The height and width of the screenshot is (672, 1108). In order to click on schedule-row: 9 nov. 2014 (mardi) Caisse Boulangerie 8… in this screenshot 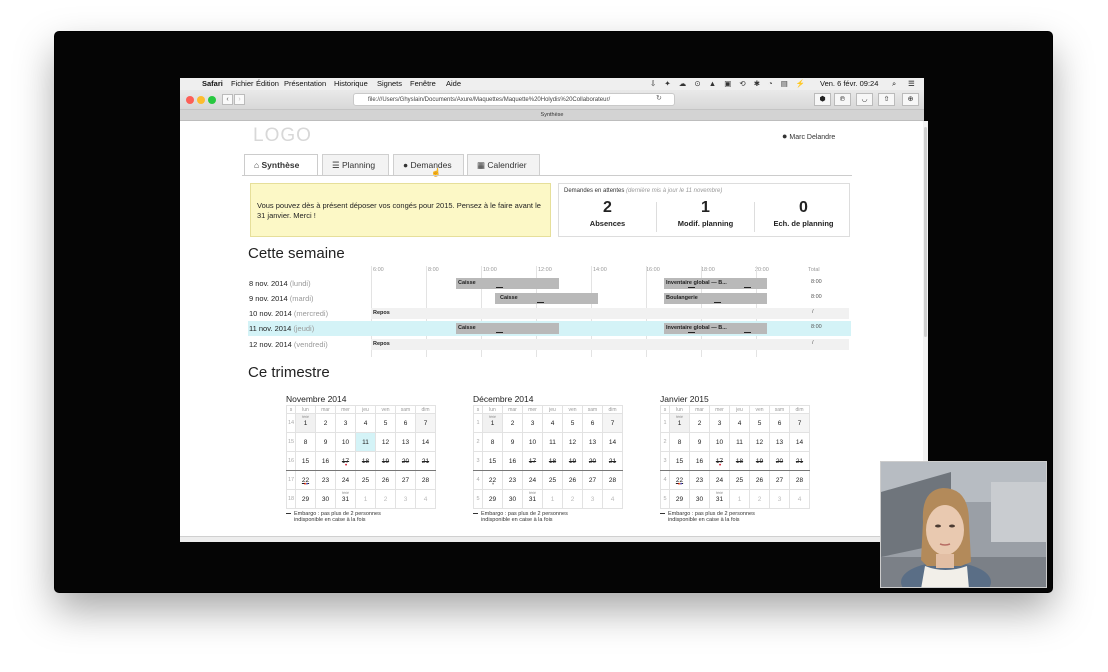, I will do `click(549, 298)`.